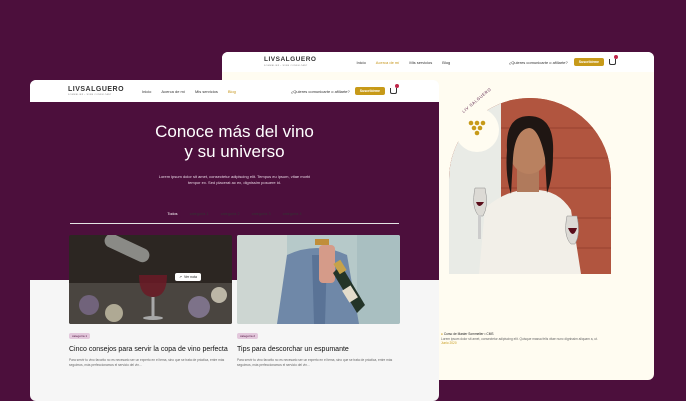  What do you see at coordinates (318, 349) in the screenshot?
I see `blog-card-2-title: Tips para descorchar un espumante` at bounding box center [318, 349].